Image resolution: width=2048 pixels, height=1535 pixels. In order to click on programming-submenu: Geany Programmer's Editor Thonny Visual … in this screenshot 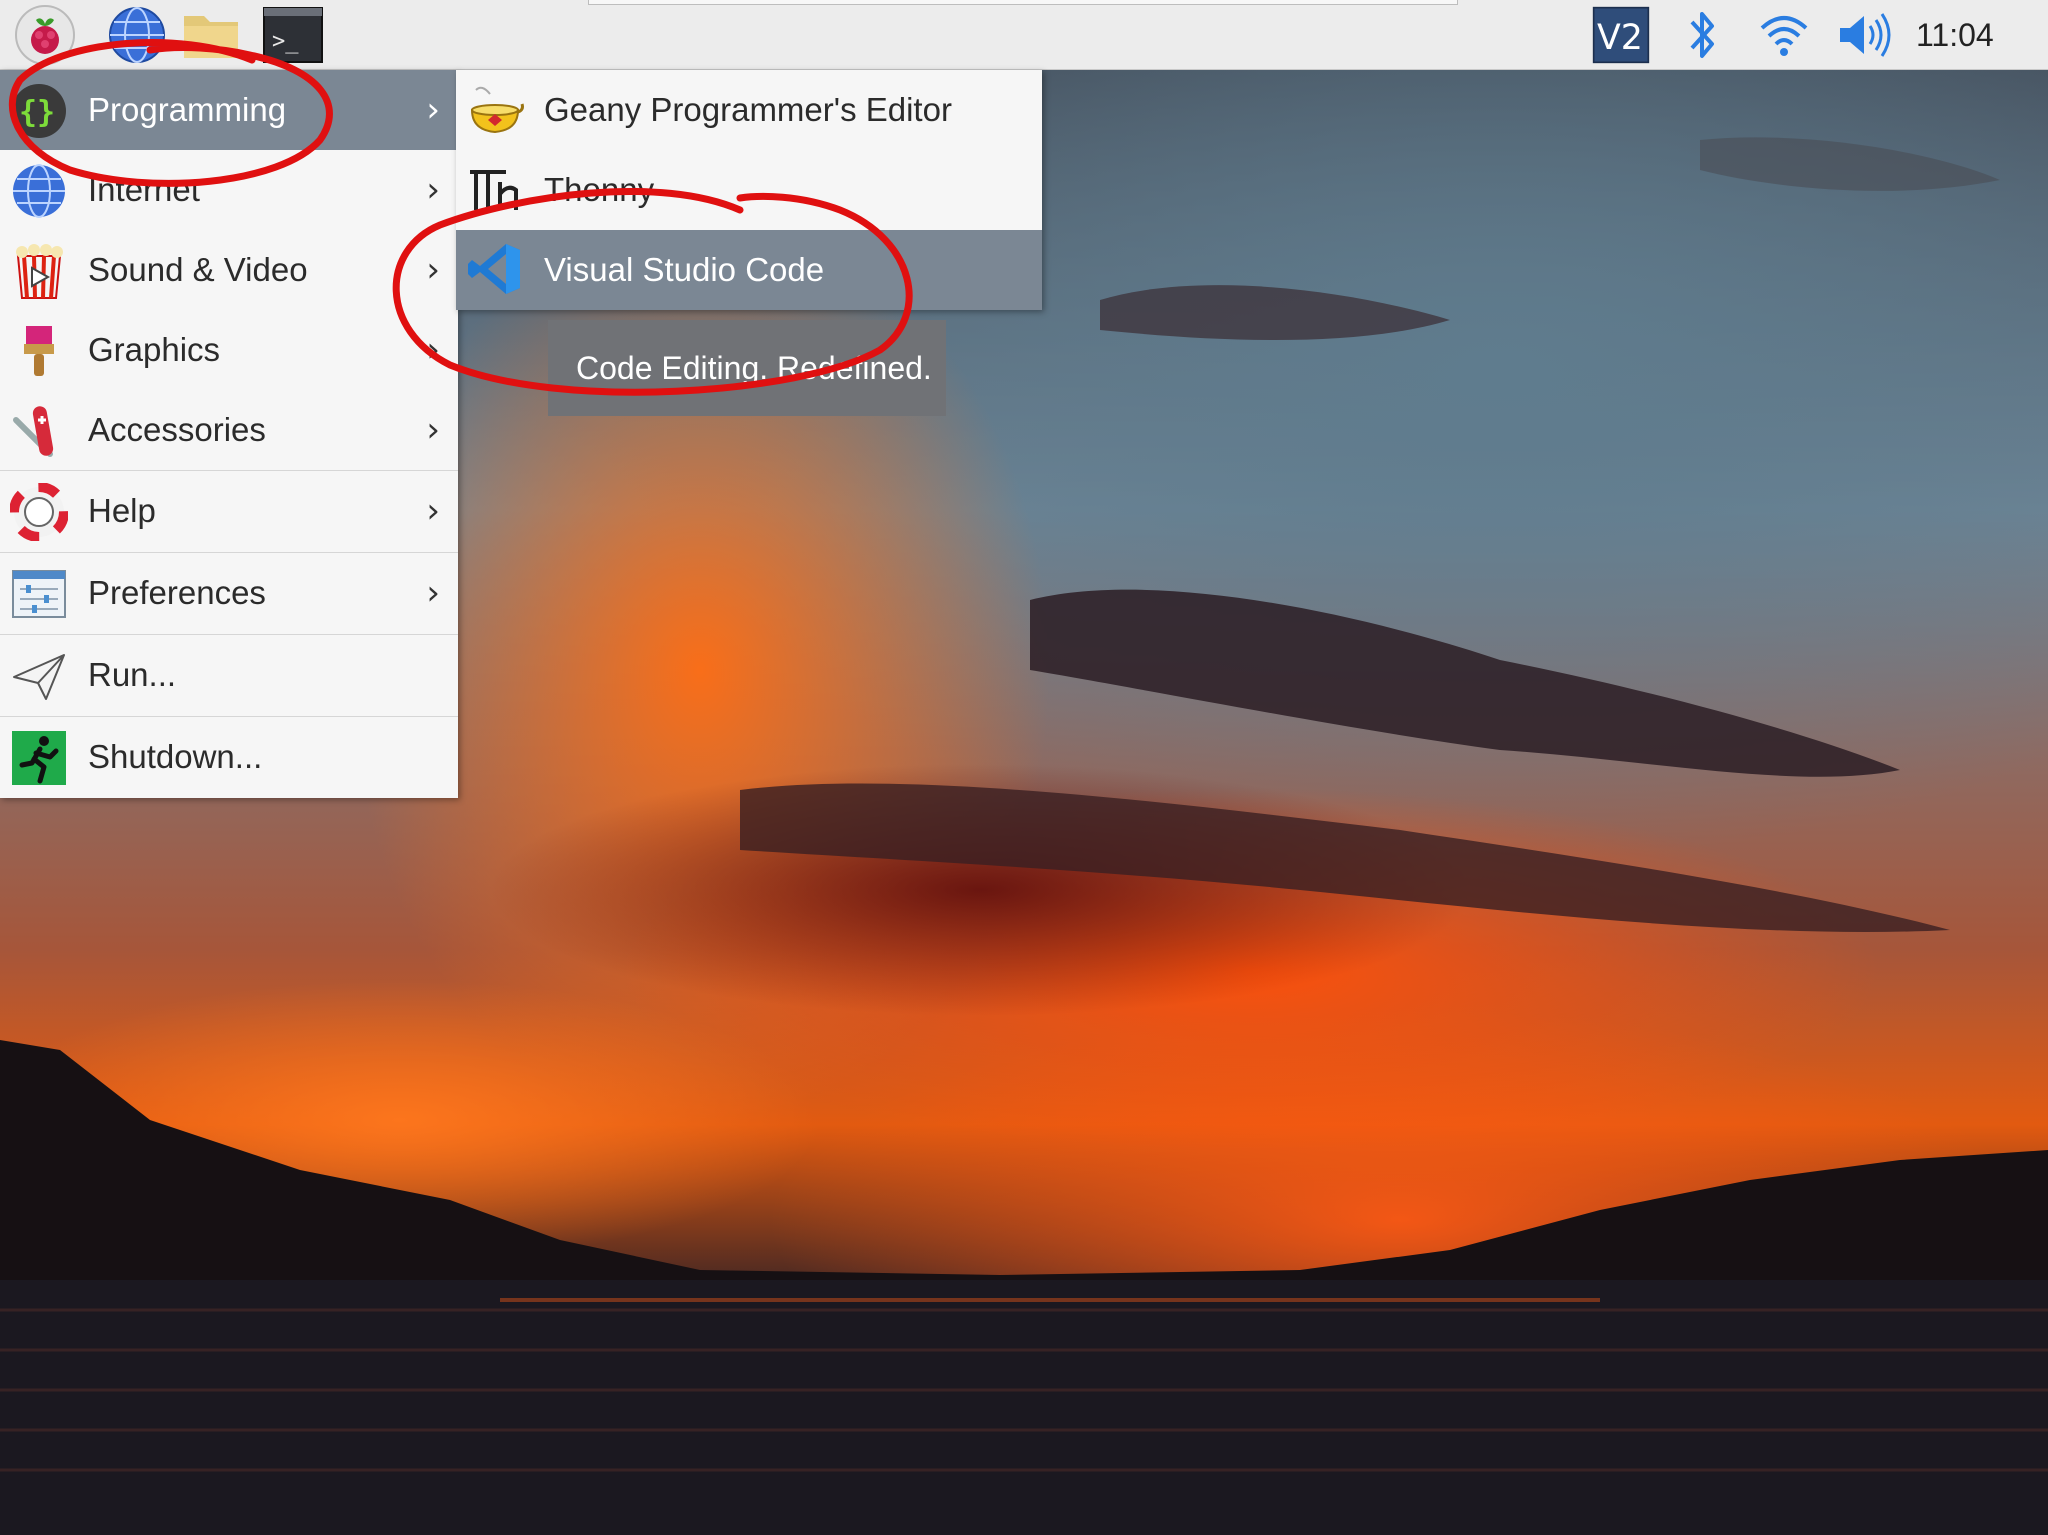, I will do `click(749, 190)`.